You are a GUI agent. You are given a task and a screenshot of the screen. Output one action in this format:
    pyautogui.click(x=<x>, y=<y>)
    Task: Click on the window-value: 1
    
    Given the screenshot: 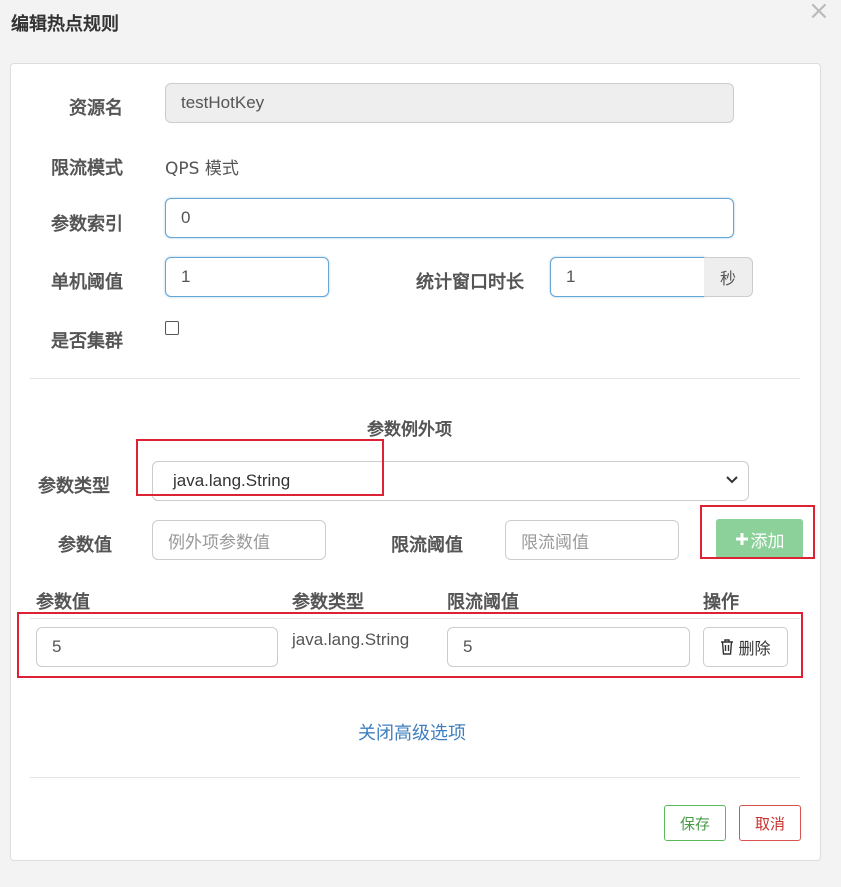 What is the action you would take?
    pyautogui.click(x=571, y=276)
    